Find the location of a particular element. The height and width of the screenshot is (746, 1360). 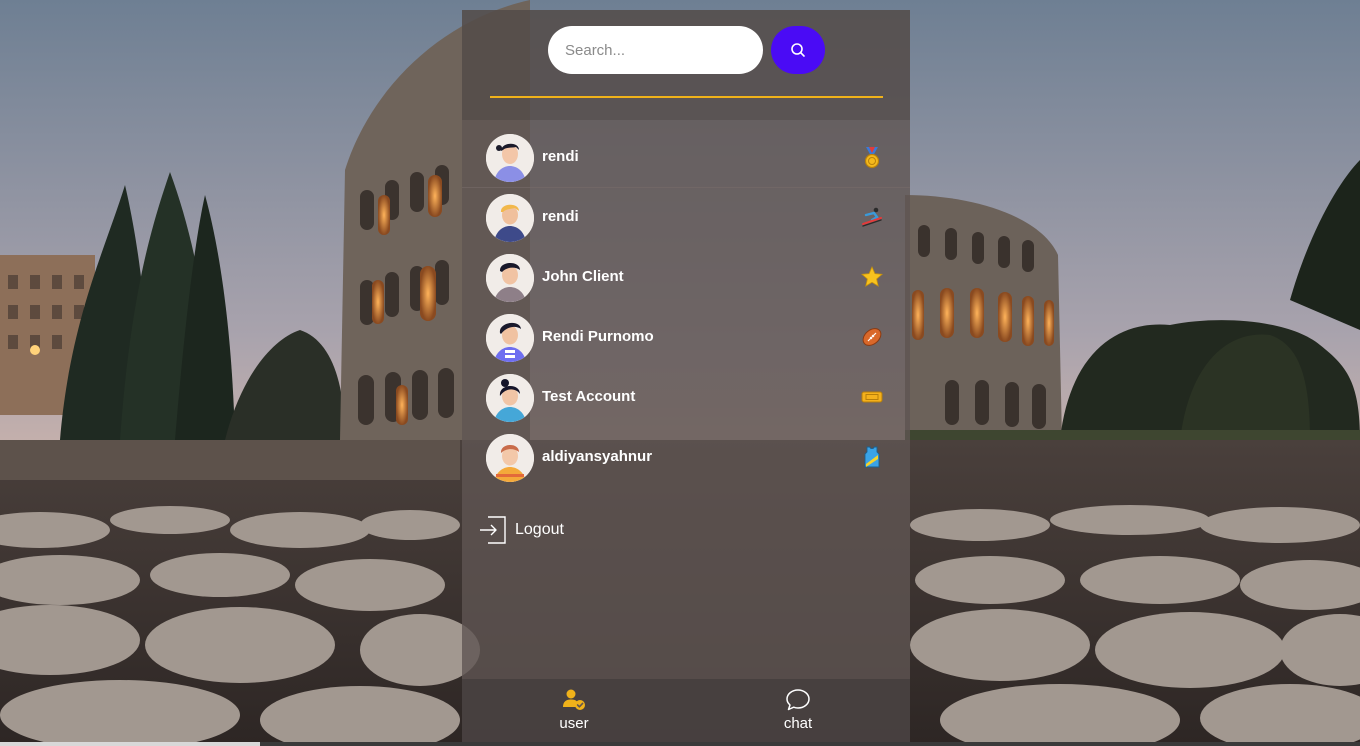

logout-icon is located at coordinates (493, 530).